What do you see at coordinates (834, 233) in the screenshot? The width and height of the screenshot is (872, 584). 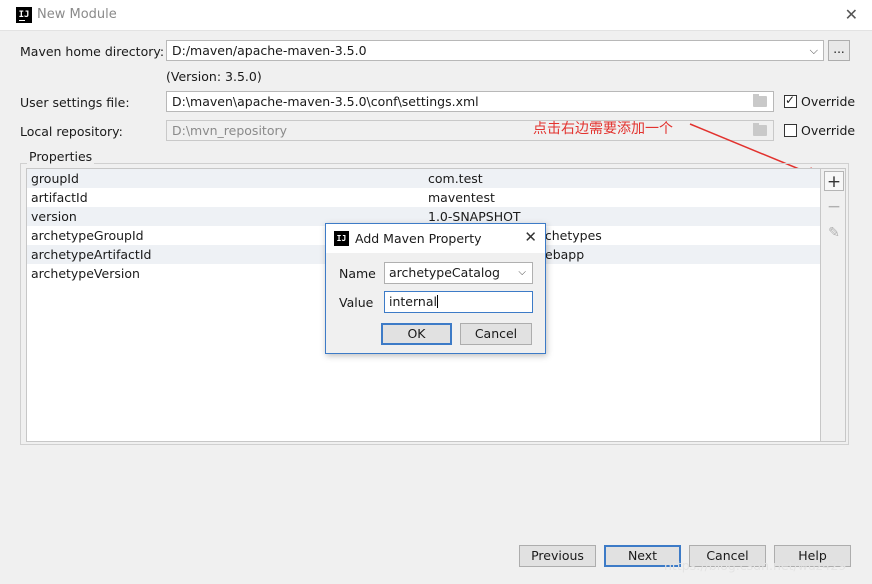 I see `edit-property-button: ✎` at bounding box center [834, 233].